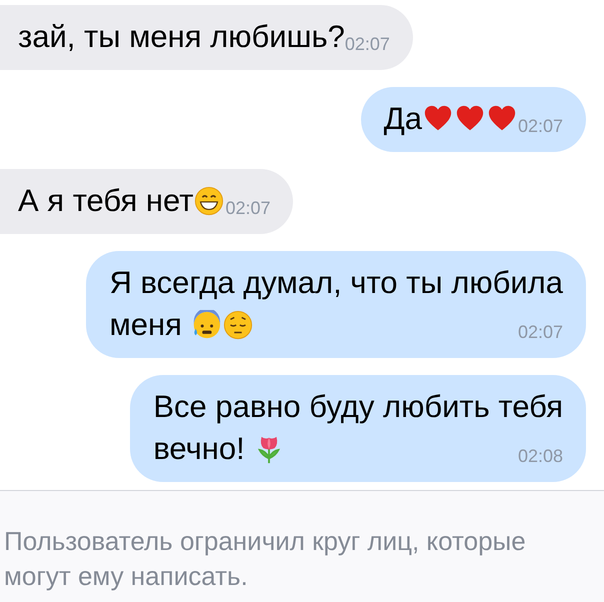  What do you see at coordinates (403, 119) in the screenshot?
I see `message-text: Да` at bounding box center [403, 119].